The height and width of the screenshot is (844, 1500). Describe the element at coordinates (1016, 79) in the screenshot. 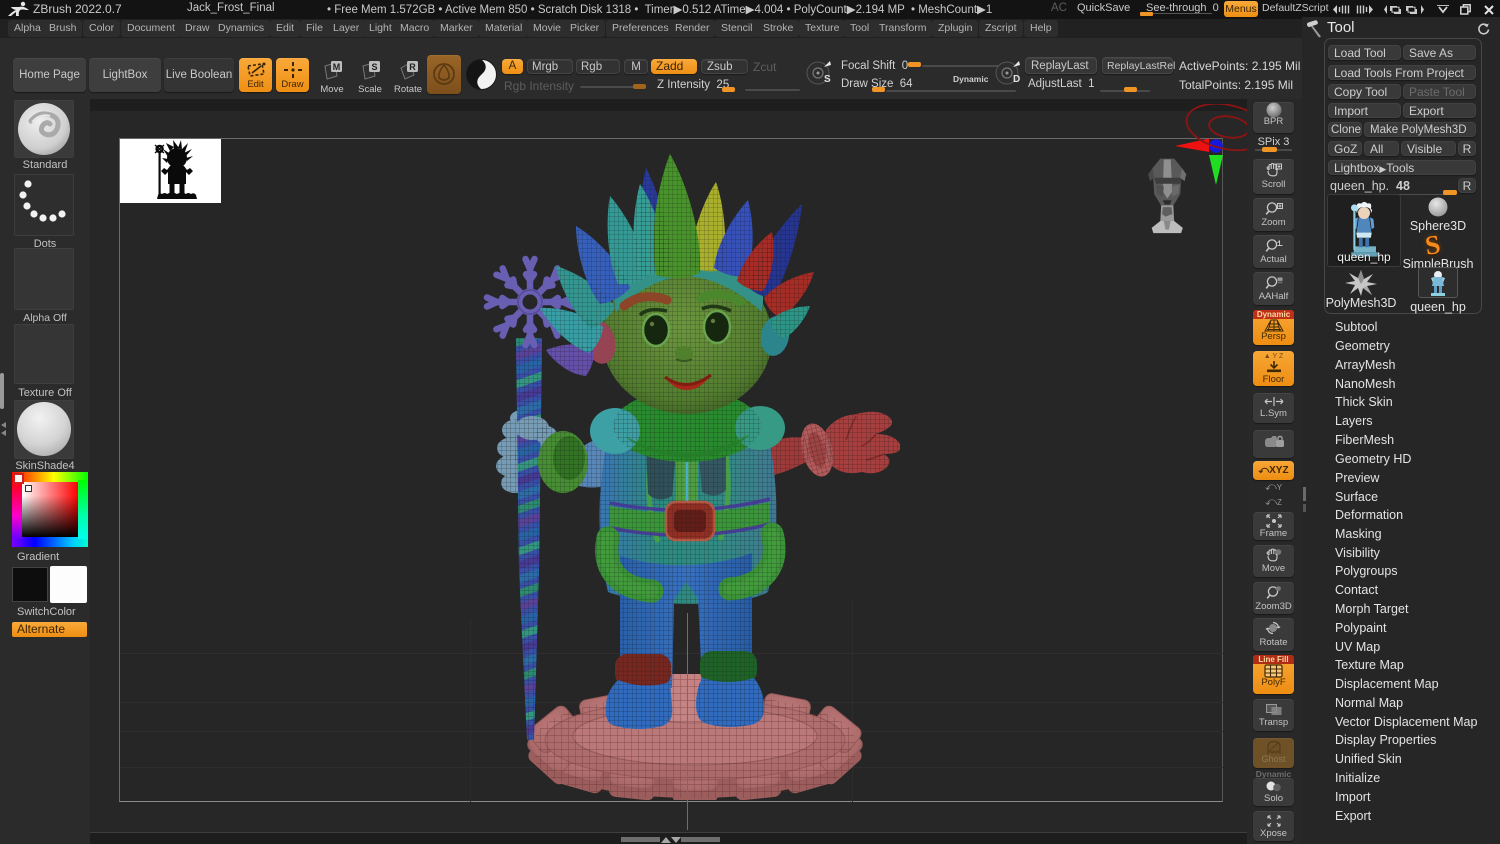

I see `svg-text: D` at that location.